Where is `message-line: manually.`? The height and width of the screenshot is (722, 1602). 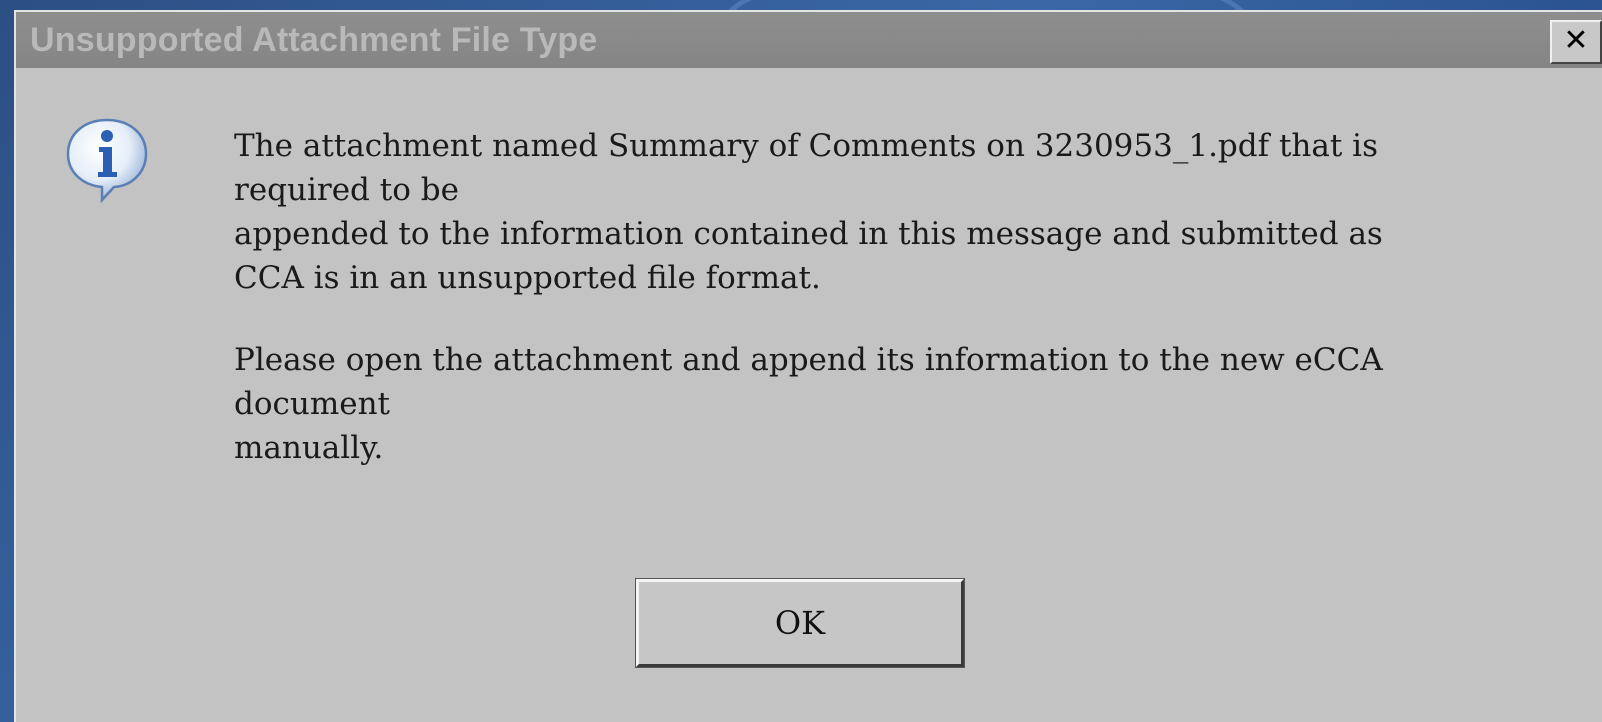
message-line: manually. is located at coordinates (309, 448).